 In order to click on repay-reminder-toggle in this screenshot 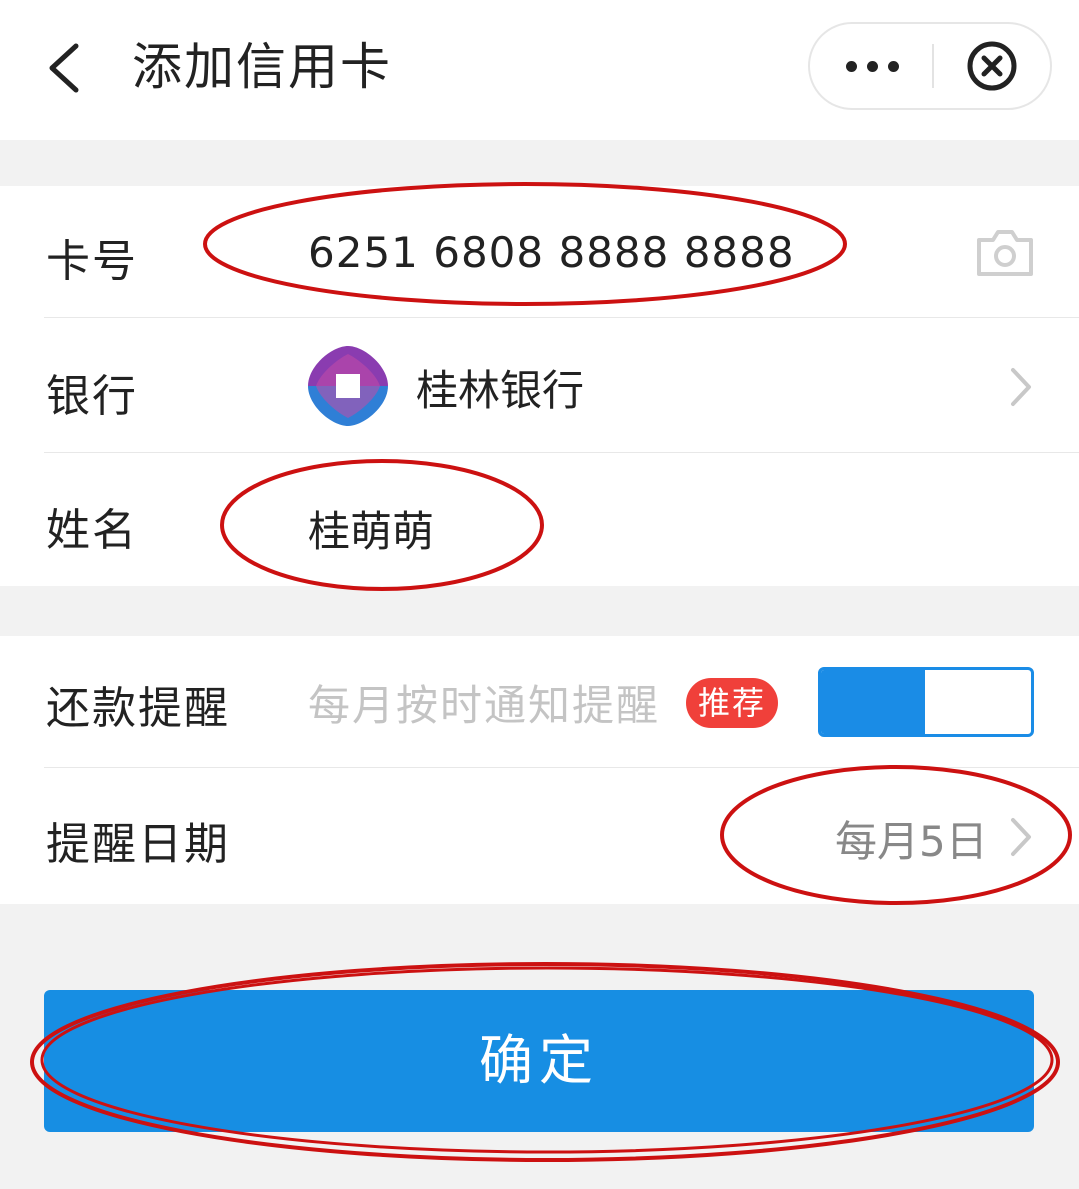, I will do `click(926, 702)`.